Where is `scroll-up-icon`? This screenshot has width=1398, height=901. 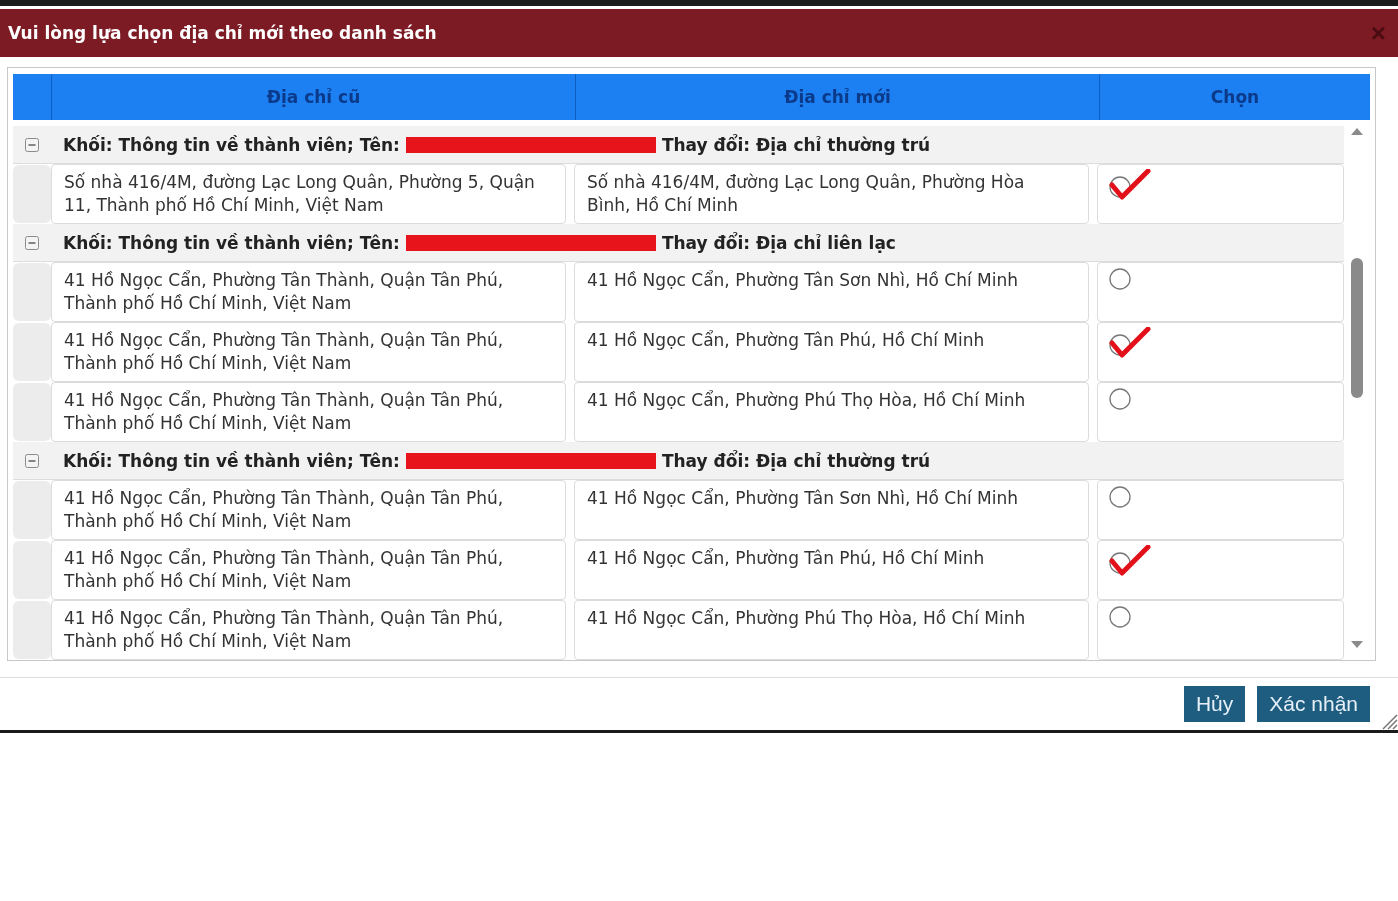
scroll-up-icon is located at coordinates (1357, 131).